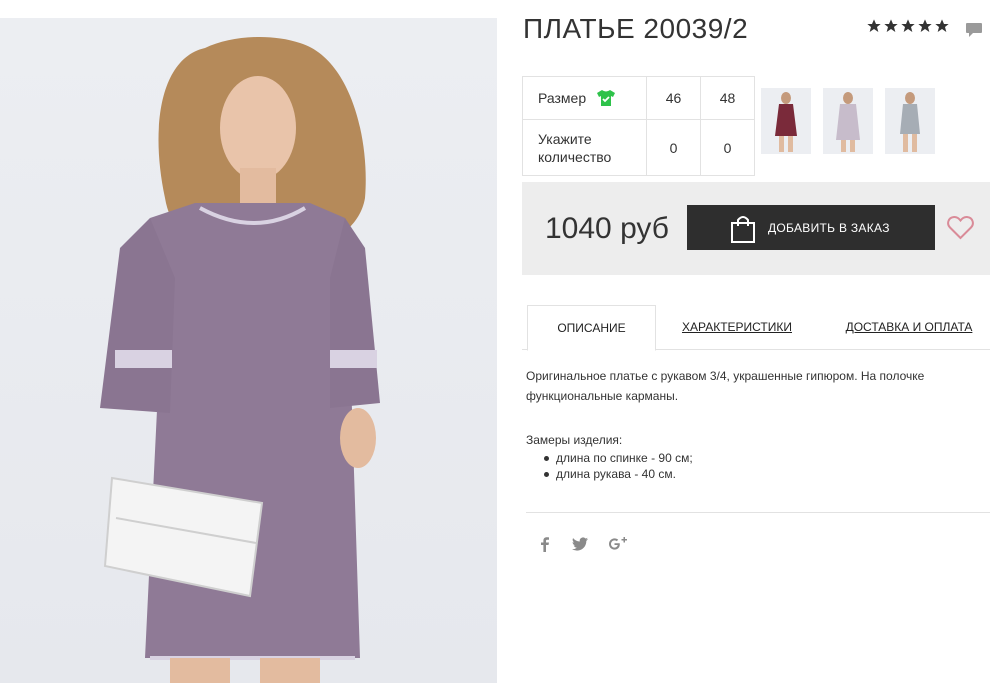 The width and height of the screenshot is (990, 683). I want to click on tshirt-check-icon, so click(606, 98).